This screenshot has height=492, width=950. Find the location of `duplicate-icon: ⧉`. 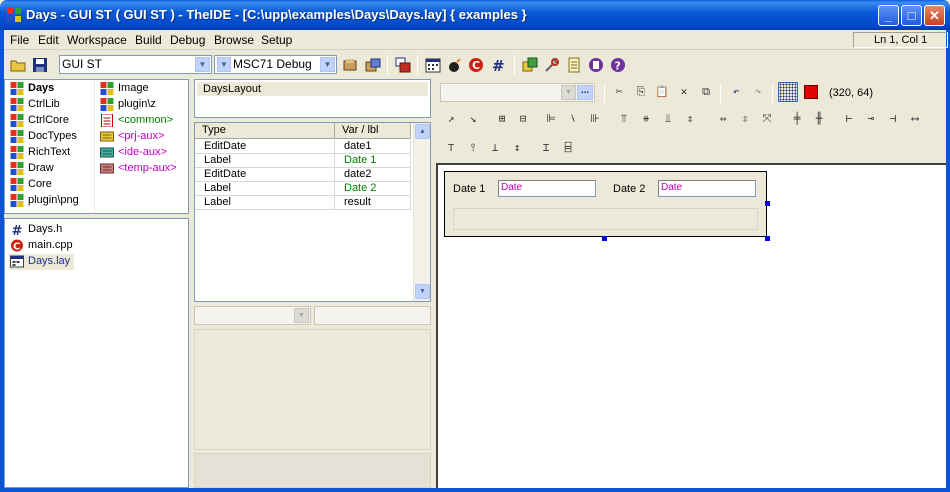

duplicate-icon: ⧉ is located at coordinates (706, 92).